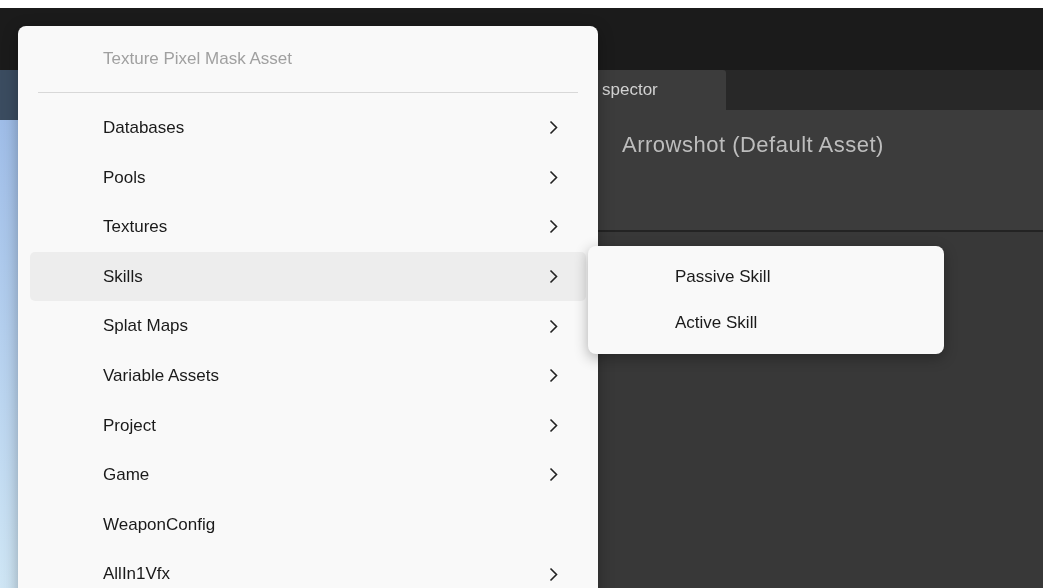 The width and height of the screenshot is (1043, 588). Describe the element at coordinates (308, 425) in the screenshot. I see `menu-item: Project` at that location.